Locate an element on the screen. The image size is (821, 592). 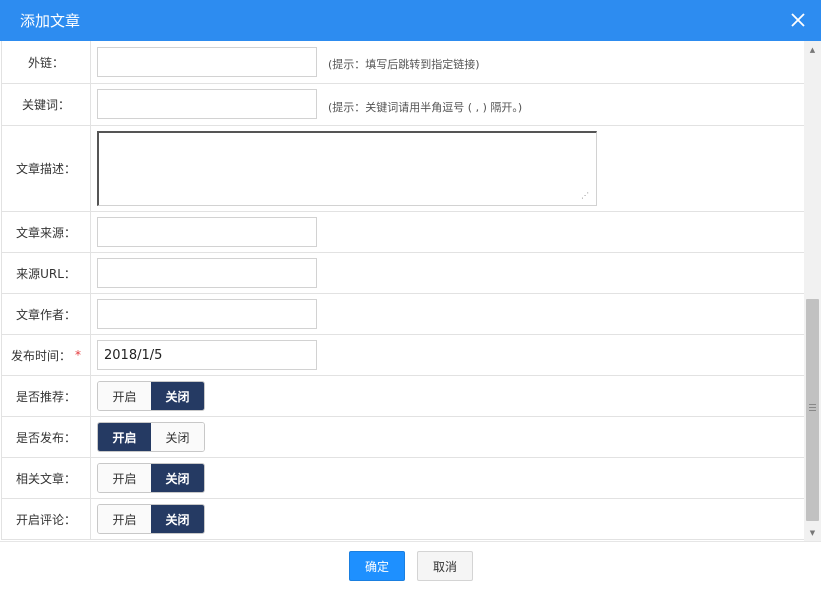
external-link-label: 外链： is located at coordinates (46, 62).